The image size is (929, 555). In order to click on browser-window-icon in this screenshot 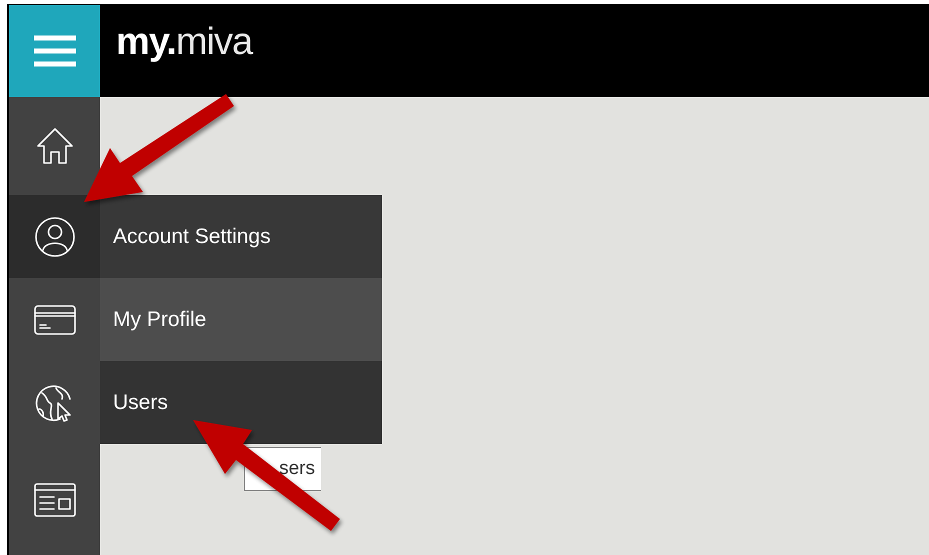, I will do `click(55, 500)`.